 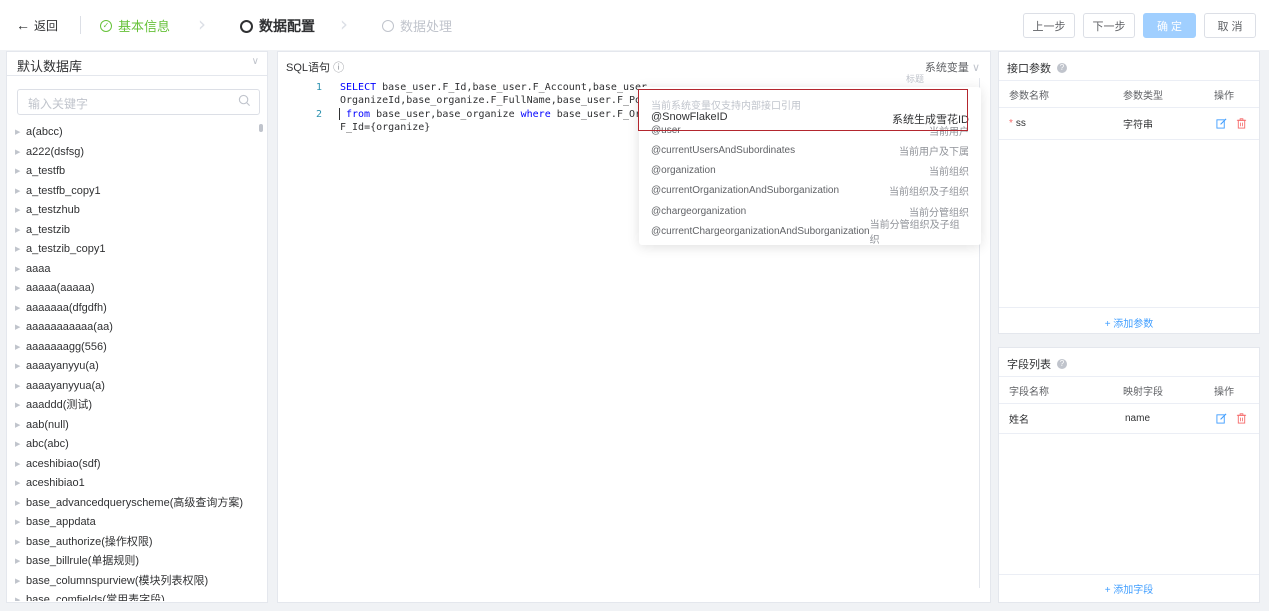 What do you see at coordinates (137, 543) in the screenshot?
I see `tree-item: ▶ base_authorize(操作权限)` at bounding box center [137, 543].